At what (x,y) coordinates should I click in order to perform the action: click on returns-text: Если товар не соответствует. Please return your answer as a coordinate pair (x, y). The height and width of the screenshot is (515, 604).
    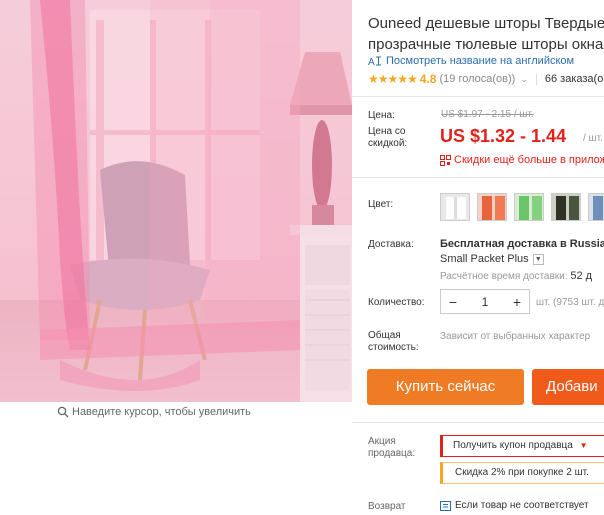
    Looking at the image, I should click on (522, 505).